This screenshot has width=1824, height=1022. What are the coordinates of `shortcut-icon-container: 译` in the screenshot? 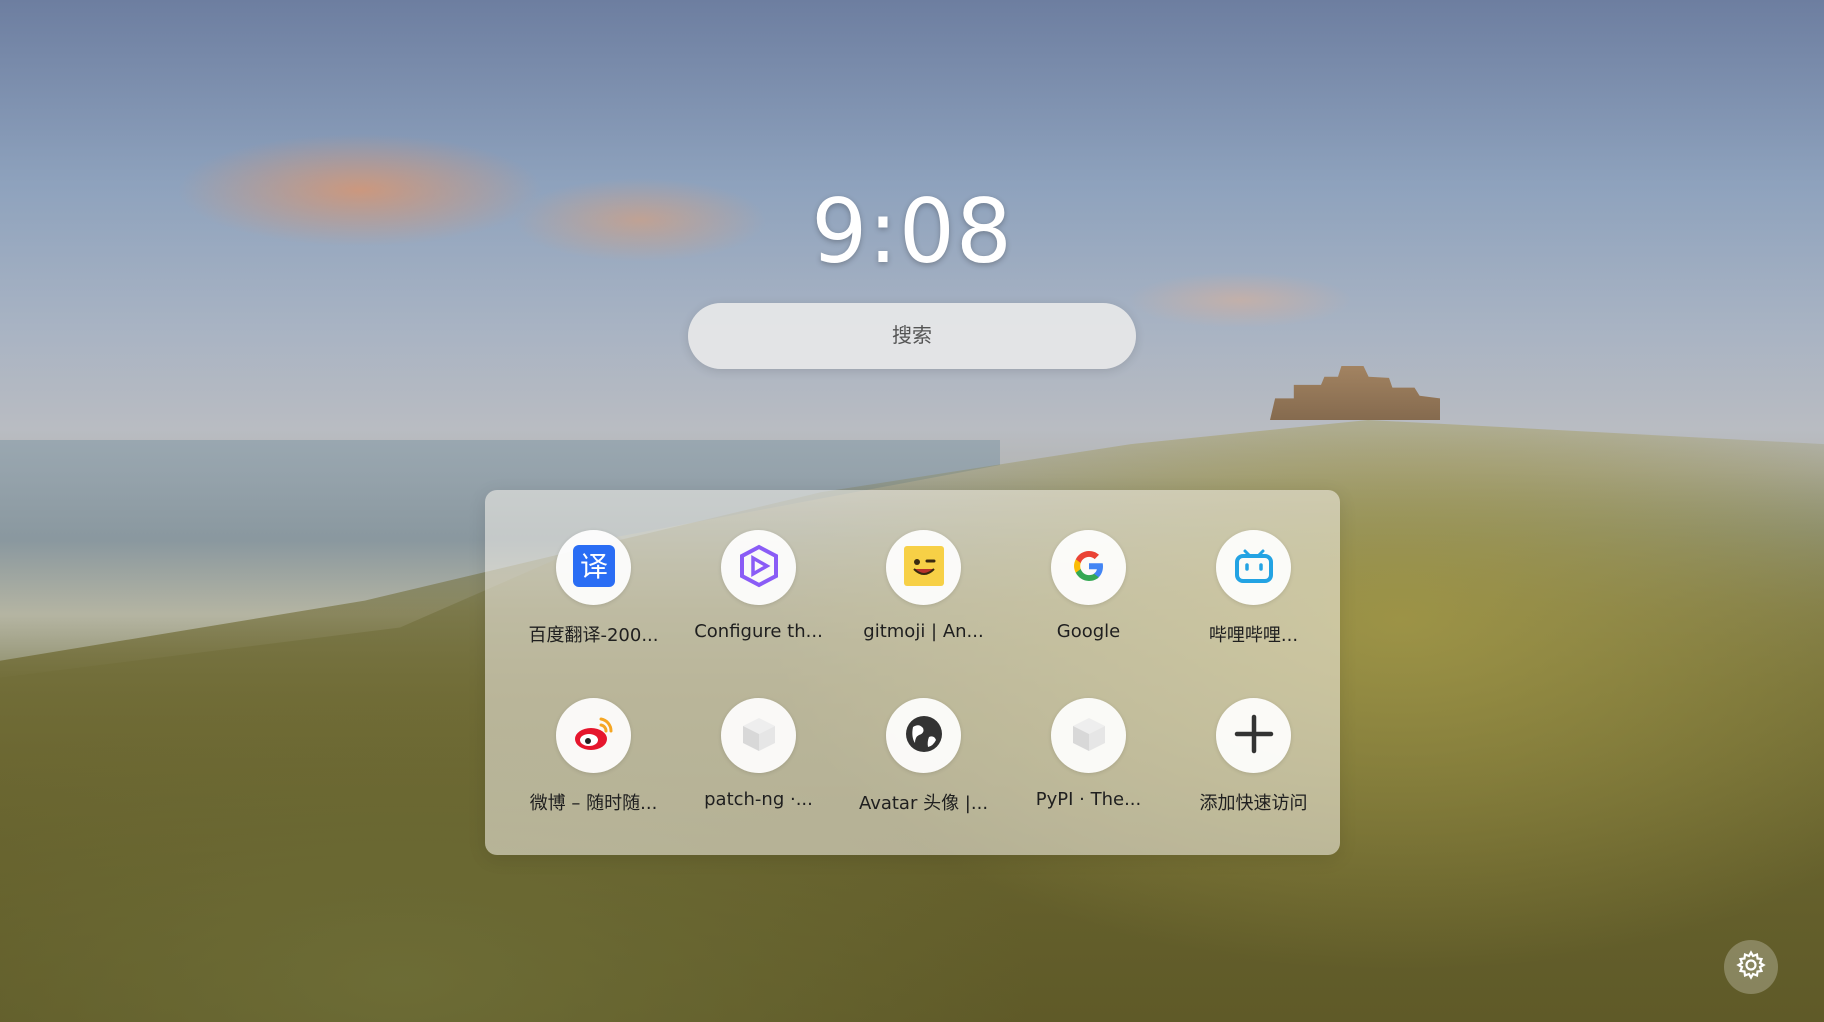 It's located at (593, 567).